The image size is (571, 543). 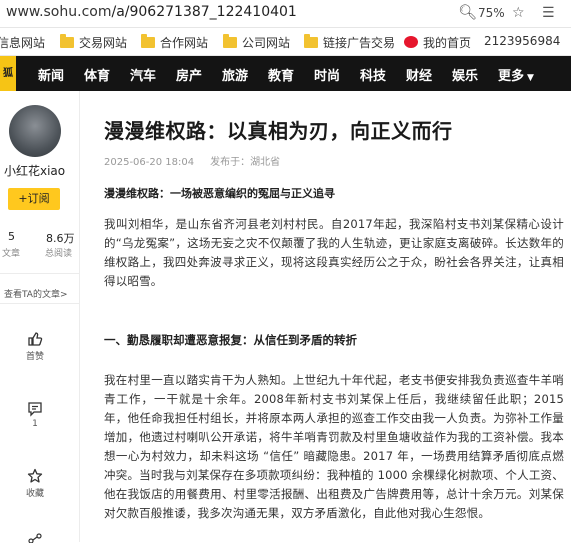 I want to click on author-name: 小红花xiao, so click(x=34, y=170).